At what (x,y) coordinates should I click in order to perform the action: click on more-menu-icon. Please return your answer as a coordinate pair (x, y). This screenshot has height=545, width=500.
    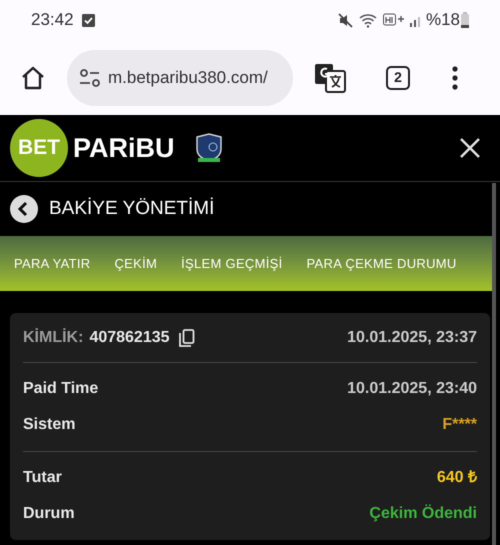
    Looking at the image, I should click on (455, 78).